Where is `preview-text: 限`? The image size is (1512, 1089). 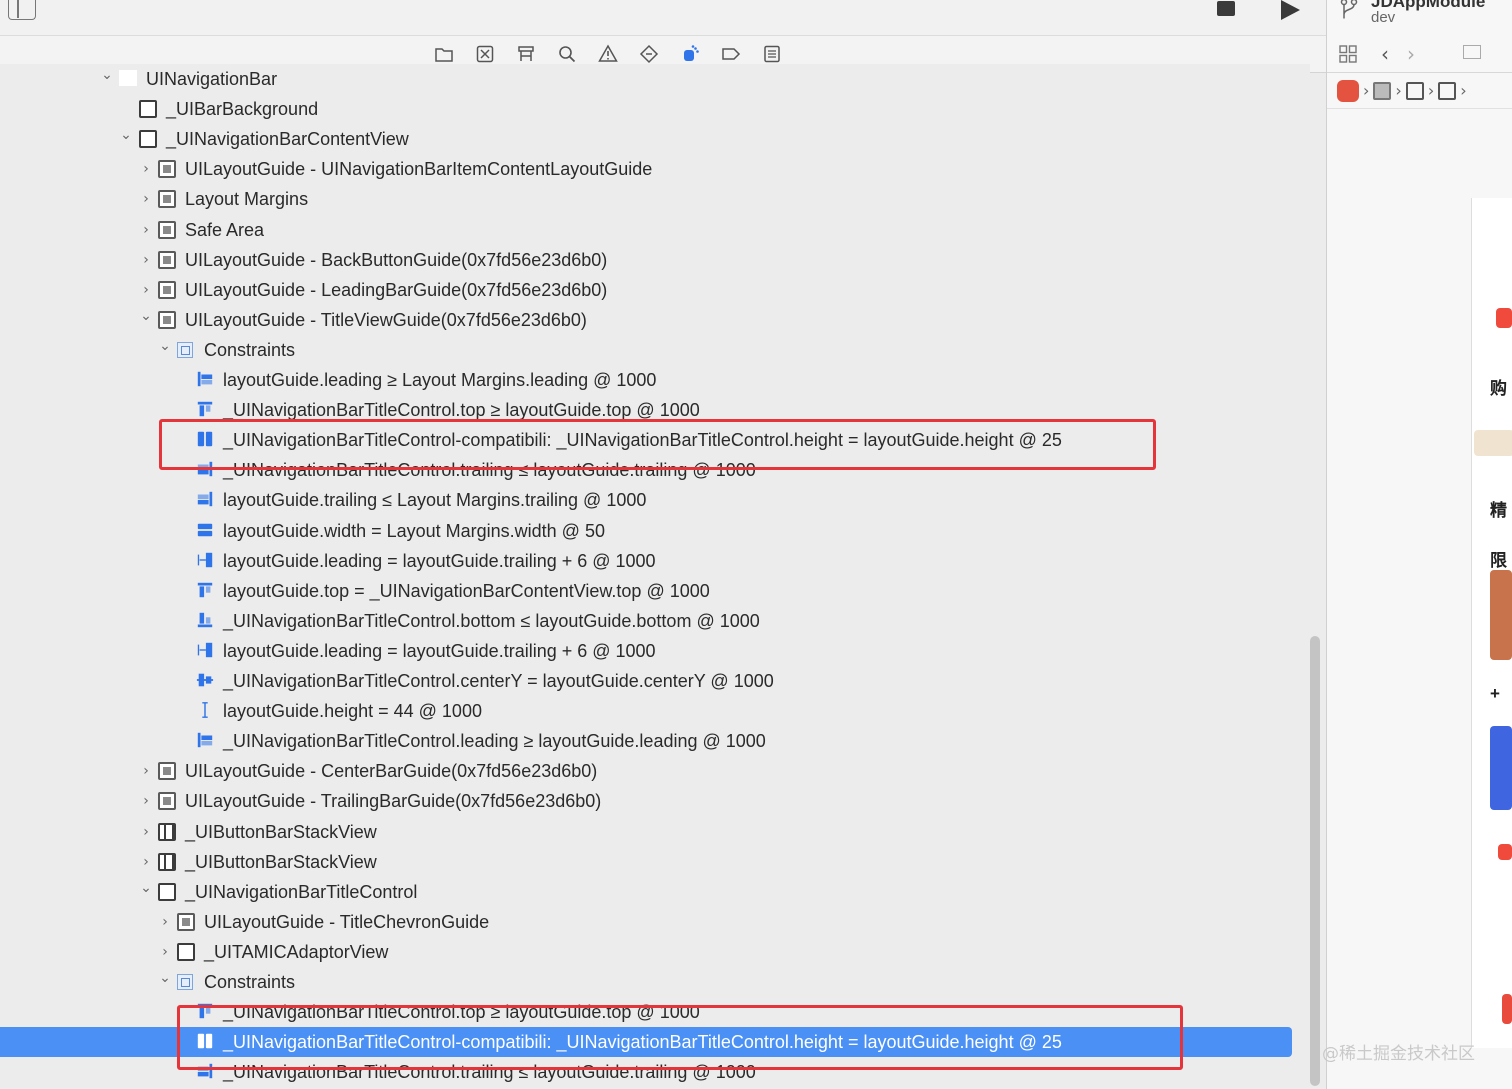
preview-text: 限 is located at coordinates (1498, 560).